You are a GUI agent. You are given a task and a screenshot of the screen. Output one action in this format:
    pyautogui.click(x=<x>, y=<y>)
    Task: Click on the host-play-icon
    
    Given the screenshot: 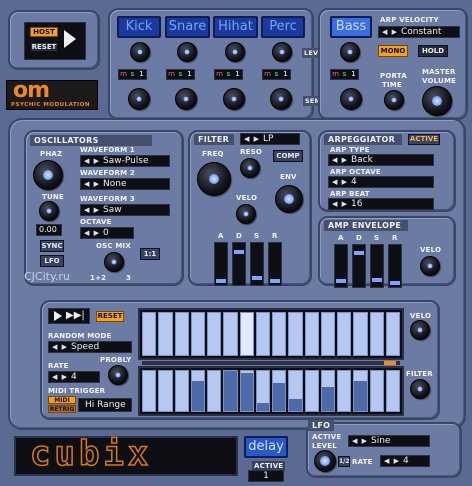 What is the action you would take?
    pyautogui.click(x=70, y=39)
    